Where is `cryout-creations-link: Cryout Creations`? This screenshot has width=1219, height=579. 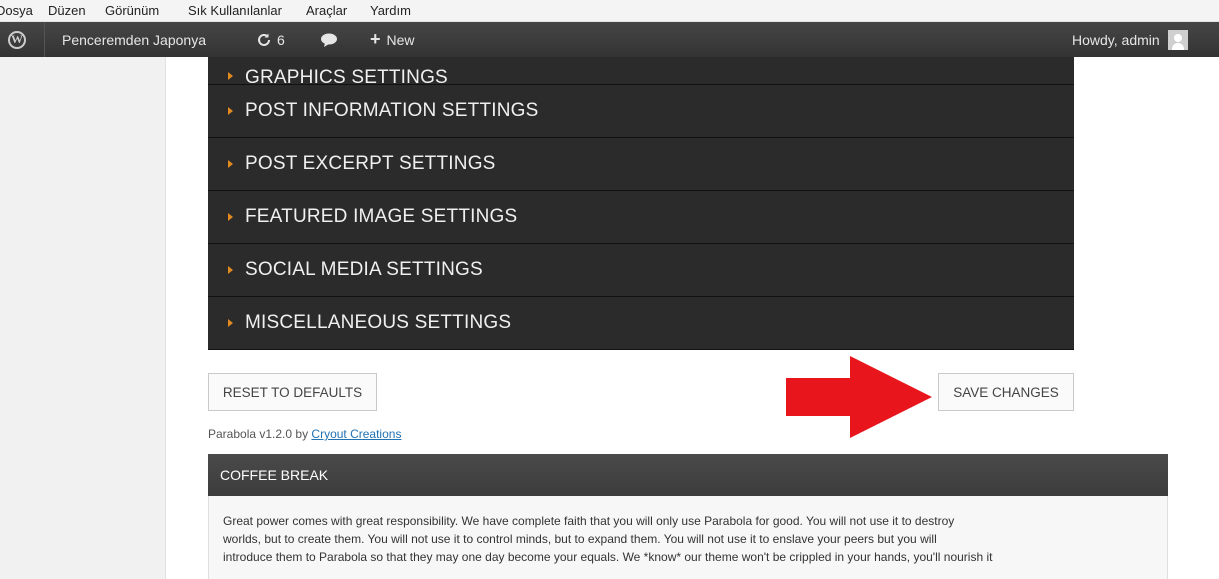 cryout-creations-link: Cryout Creations is located at coordinates (356, 434).